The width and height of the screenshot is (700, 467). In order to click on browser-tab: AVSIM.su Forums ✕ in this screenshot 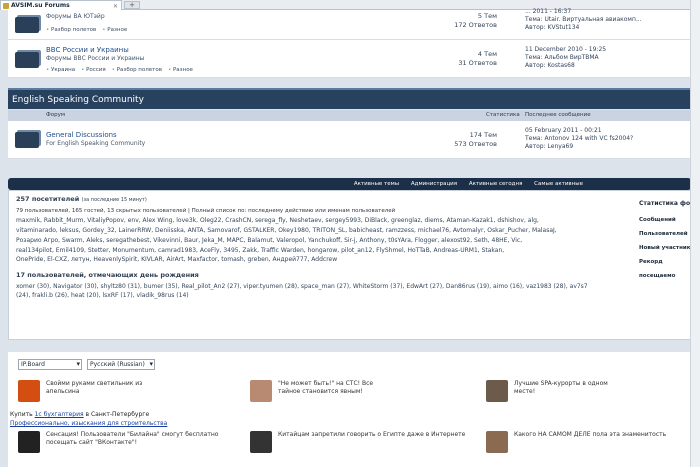, I will do `click(61, 5)`.